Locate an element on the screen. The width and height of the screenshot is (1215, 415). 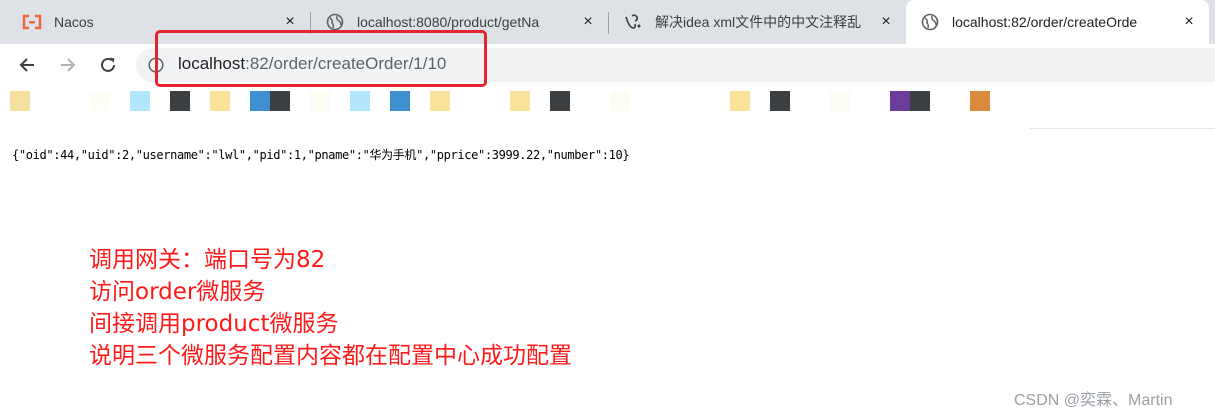
forward-button is located at coordinates (68, 65).